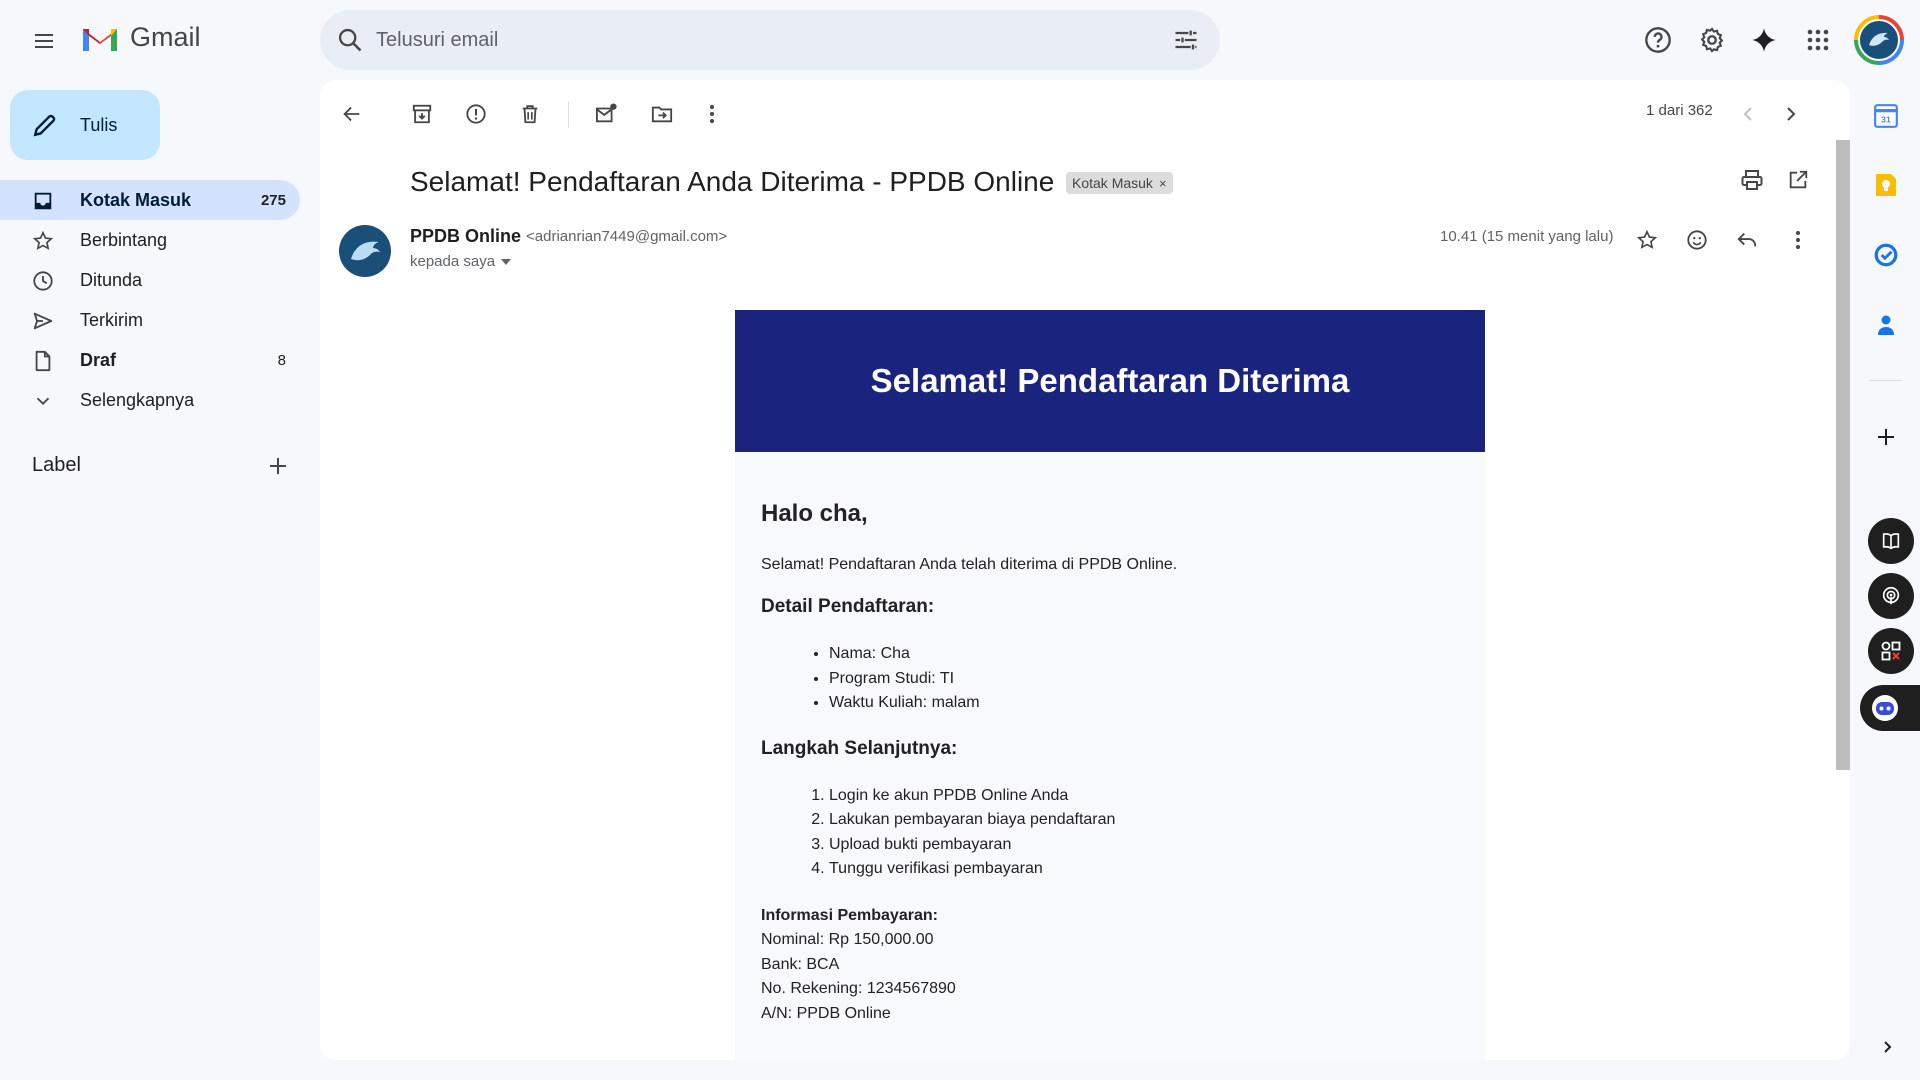  Describe the element at coordinates (847, 939) in the screenshot. I see `payment-line: Nominal: Rp 150,000.00` at that location.